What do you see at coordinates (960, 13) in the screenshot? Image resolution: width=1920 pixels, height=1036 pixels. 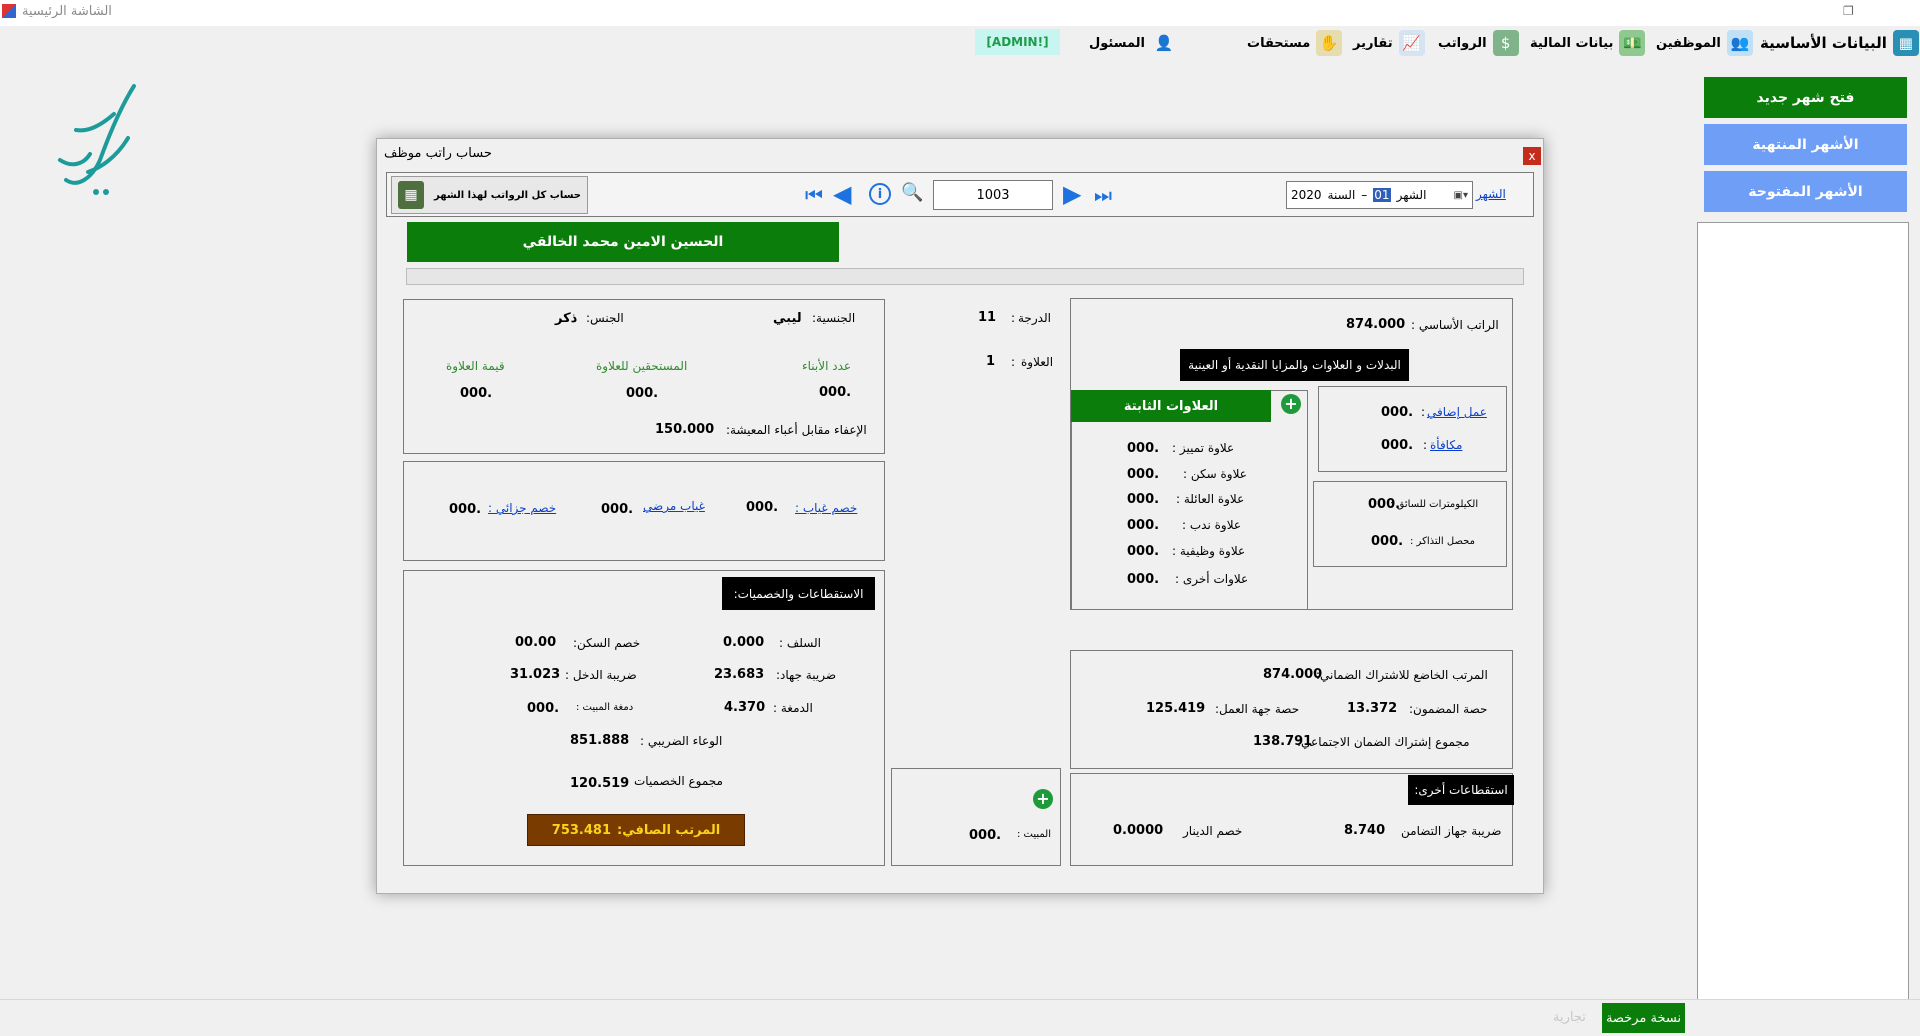 I see `title-bar` at bounding box center [960, 13].